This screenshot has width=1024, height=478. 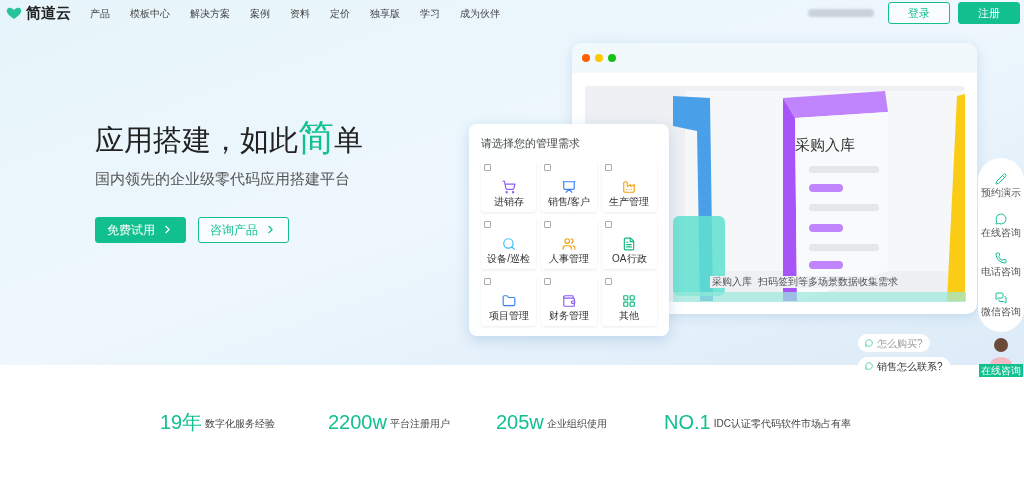 I want to click on need-option: 人事管理, so click(x=569, y=243).